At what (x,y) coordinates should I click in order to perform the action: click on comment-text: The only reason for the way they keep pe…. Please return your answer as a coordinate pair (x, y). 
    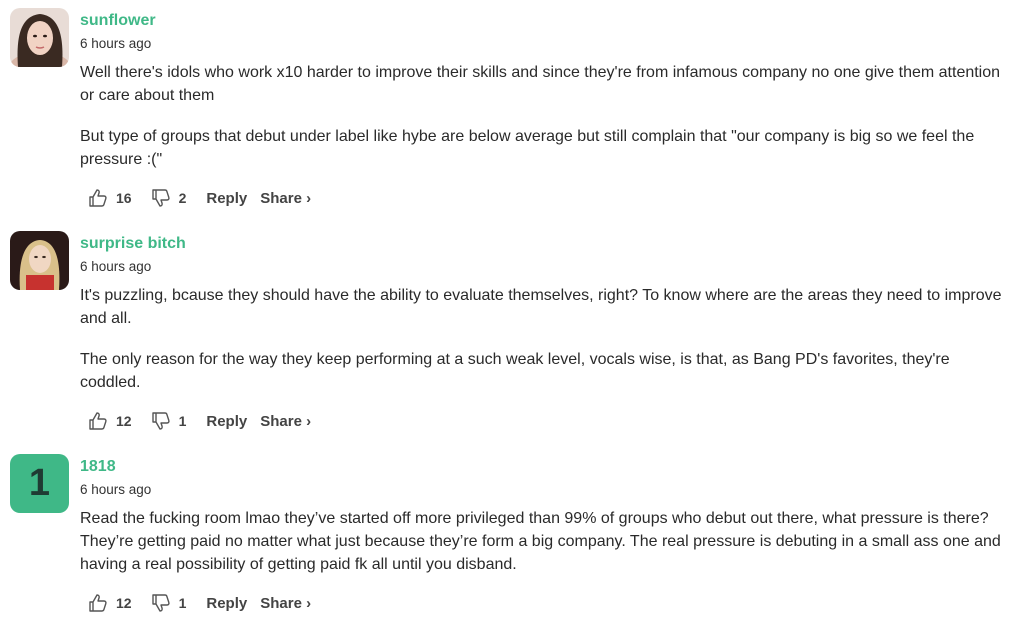
    Looking at the image, I should click on (515, 371).